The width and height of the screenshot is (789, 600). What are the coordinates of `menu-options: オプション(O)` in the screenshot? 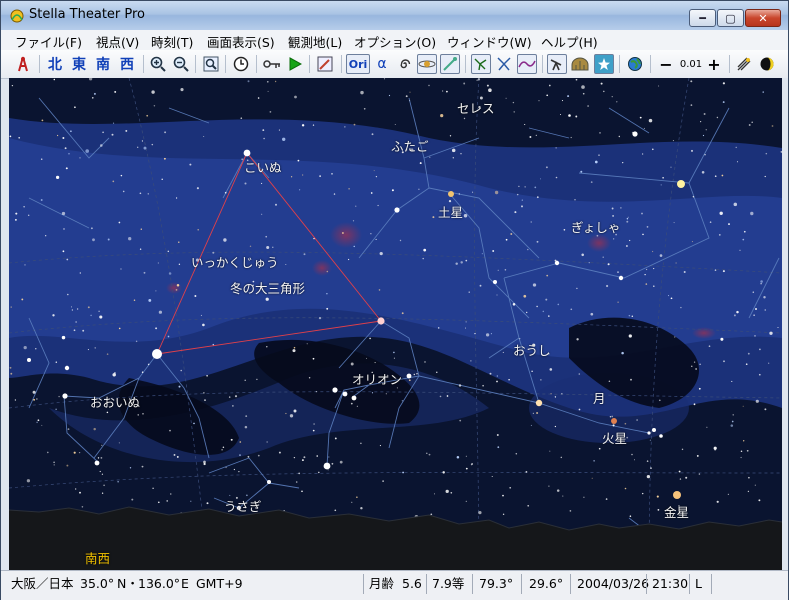 It's located at (395, 41).